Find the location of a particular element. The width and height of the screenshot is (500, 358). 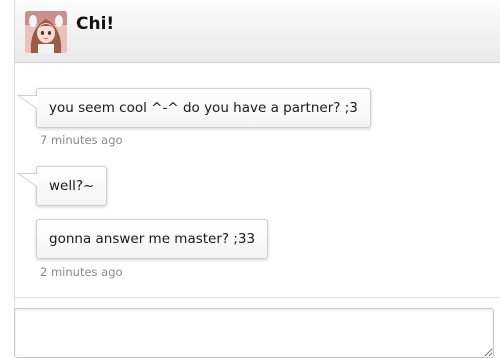

reply-input is located at coordinates (254, 333).